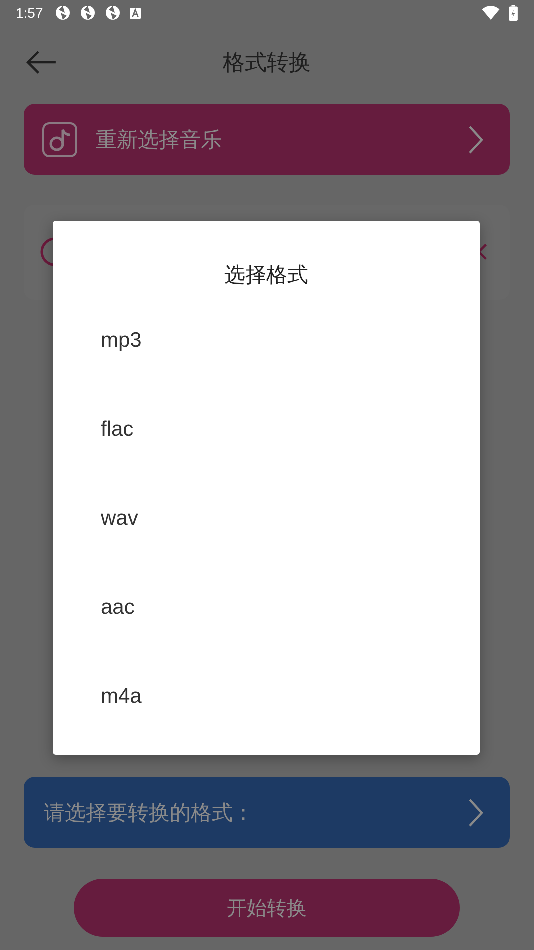 The height and width of the screenshot is (950, 534). Describe the element at coordinates (266, 518) in the screenshot. I see `format-option: wav` at that location.